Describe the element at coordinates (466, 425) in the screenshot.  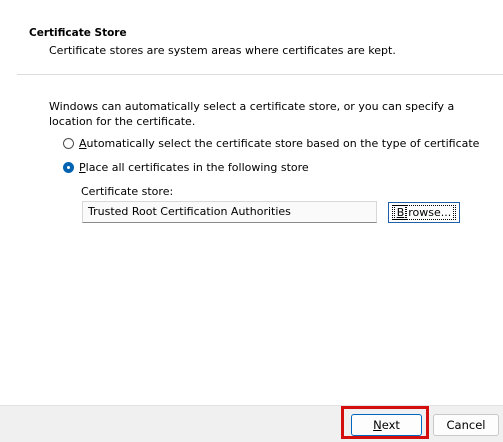
I see `cancel-button: Cancel` at that location.